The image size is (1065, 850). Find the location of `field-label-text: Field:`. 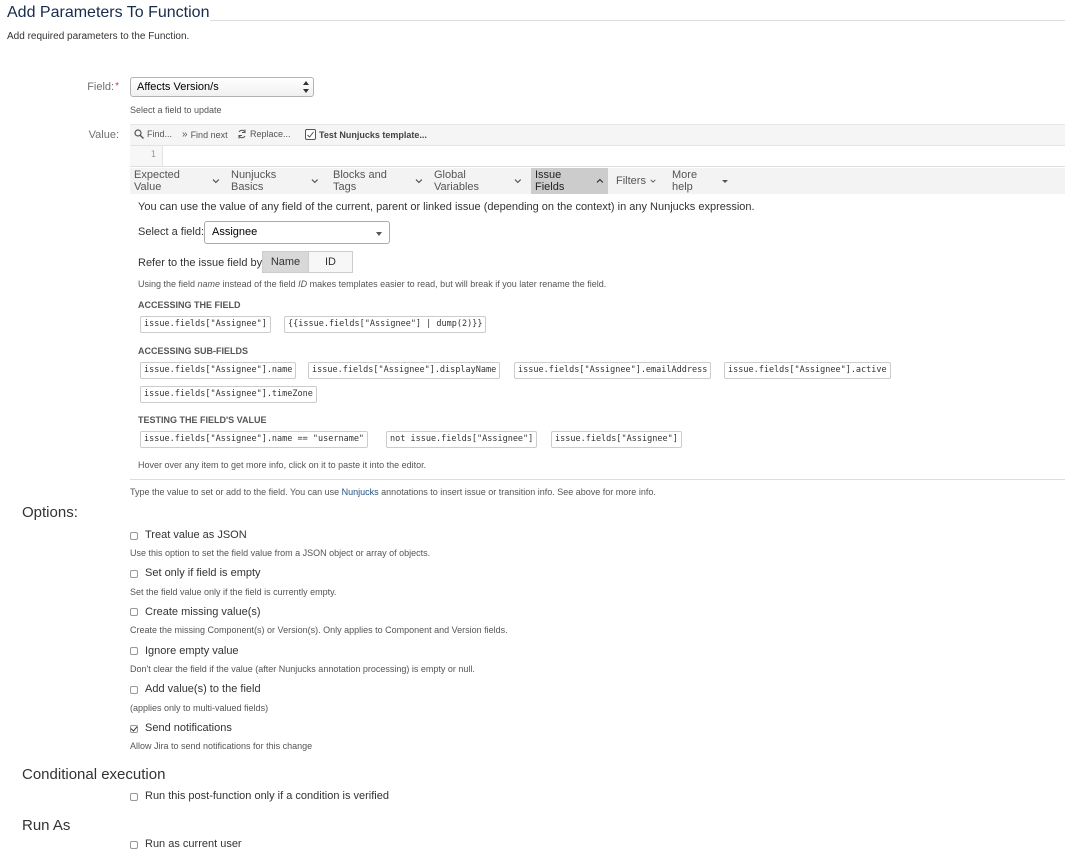

field-label-text: Field: is located at coordinates (101, 87).